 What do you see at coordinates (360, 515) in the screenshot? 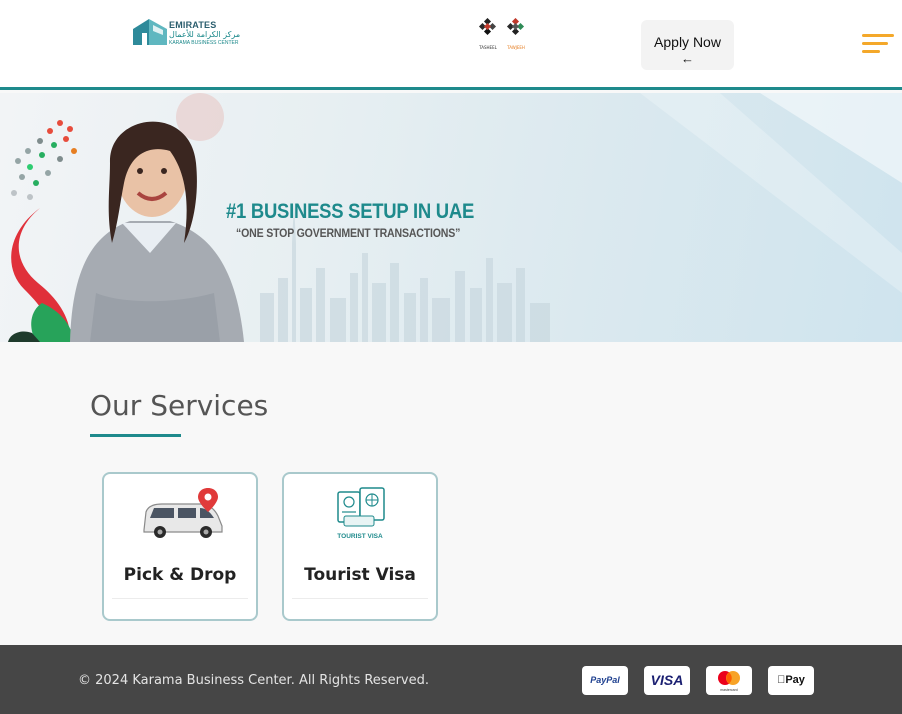
I see `tourist-visa-icon: TOURIST VISA` at bounding box center [360, 515].